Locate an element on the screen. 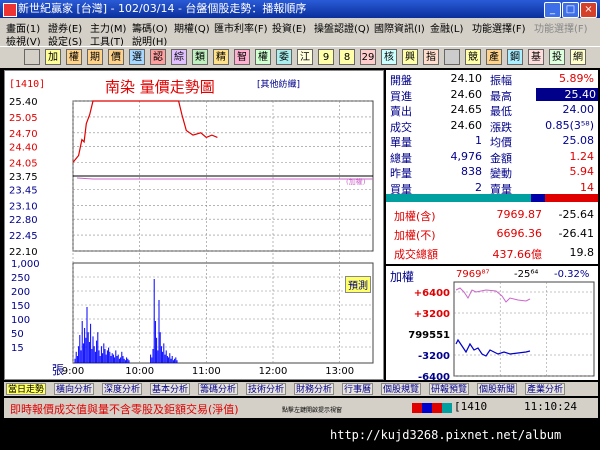 The width and height of the screenshot is (600, 450). toolbar-button-14: 9 is located at coordinates (326, 57).